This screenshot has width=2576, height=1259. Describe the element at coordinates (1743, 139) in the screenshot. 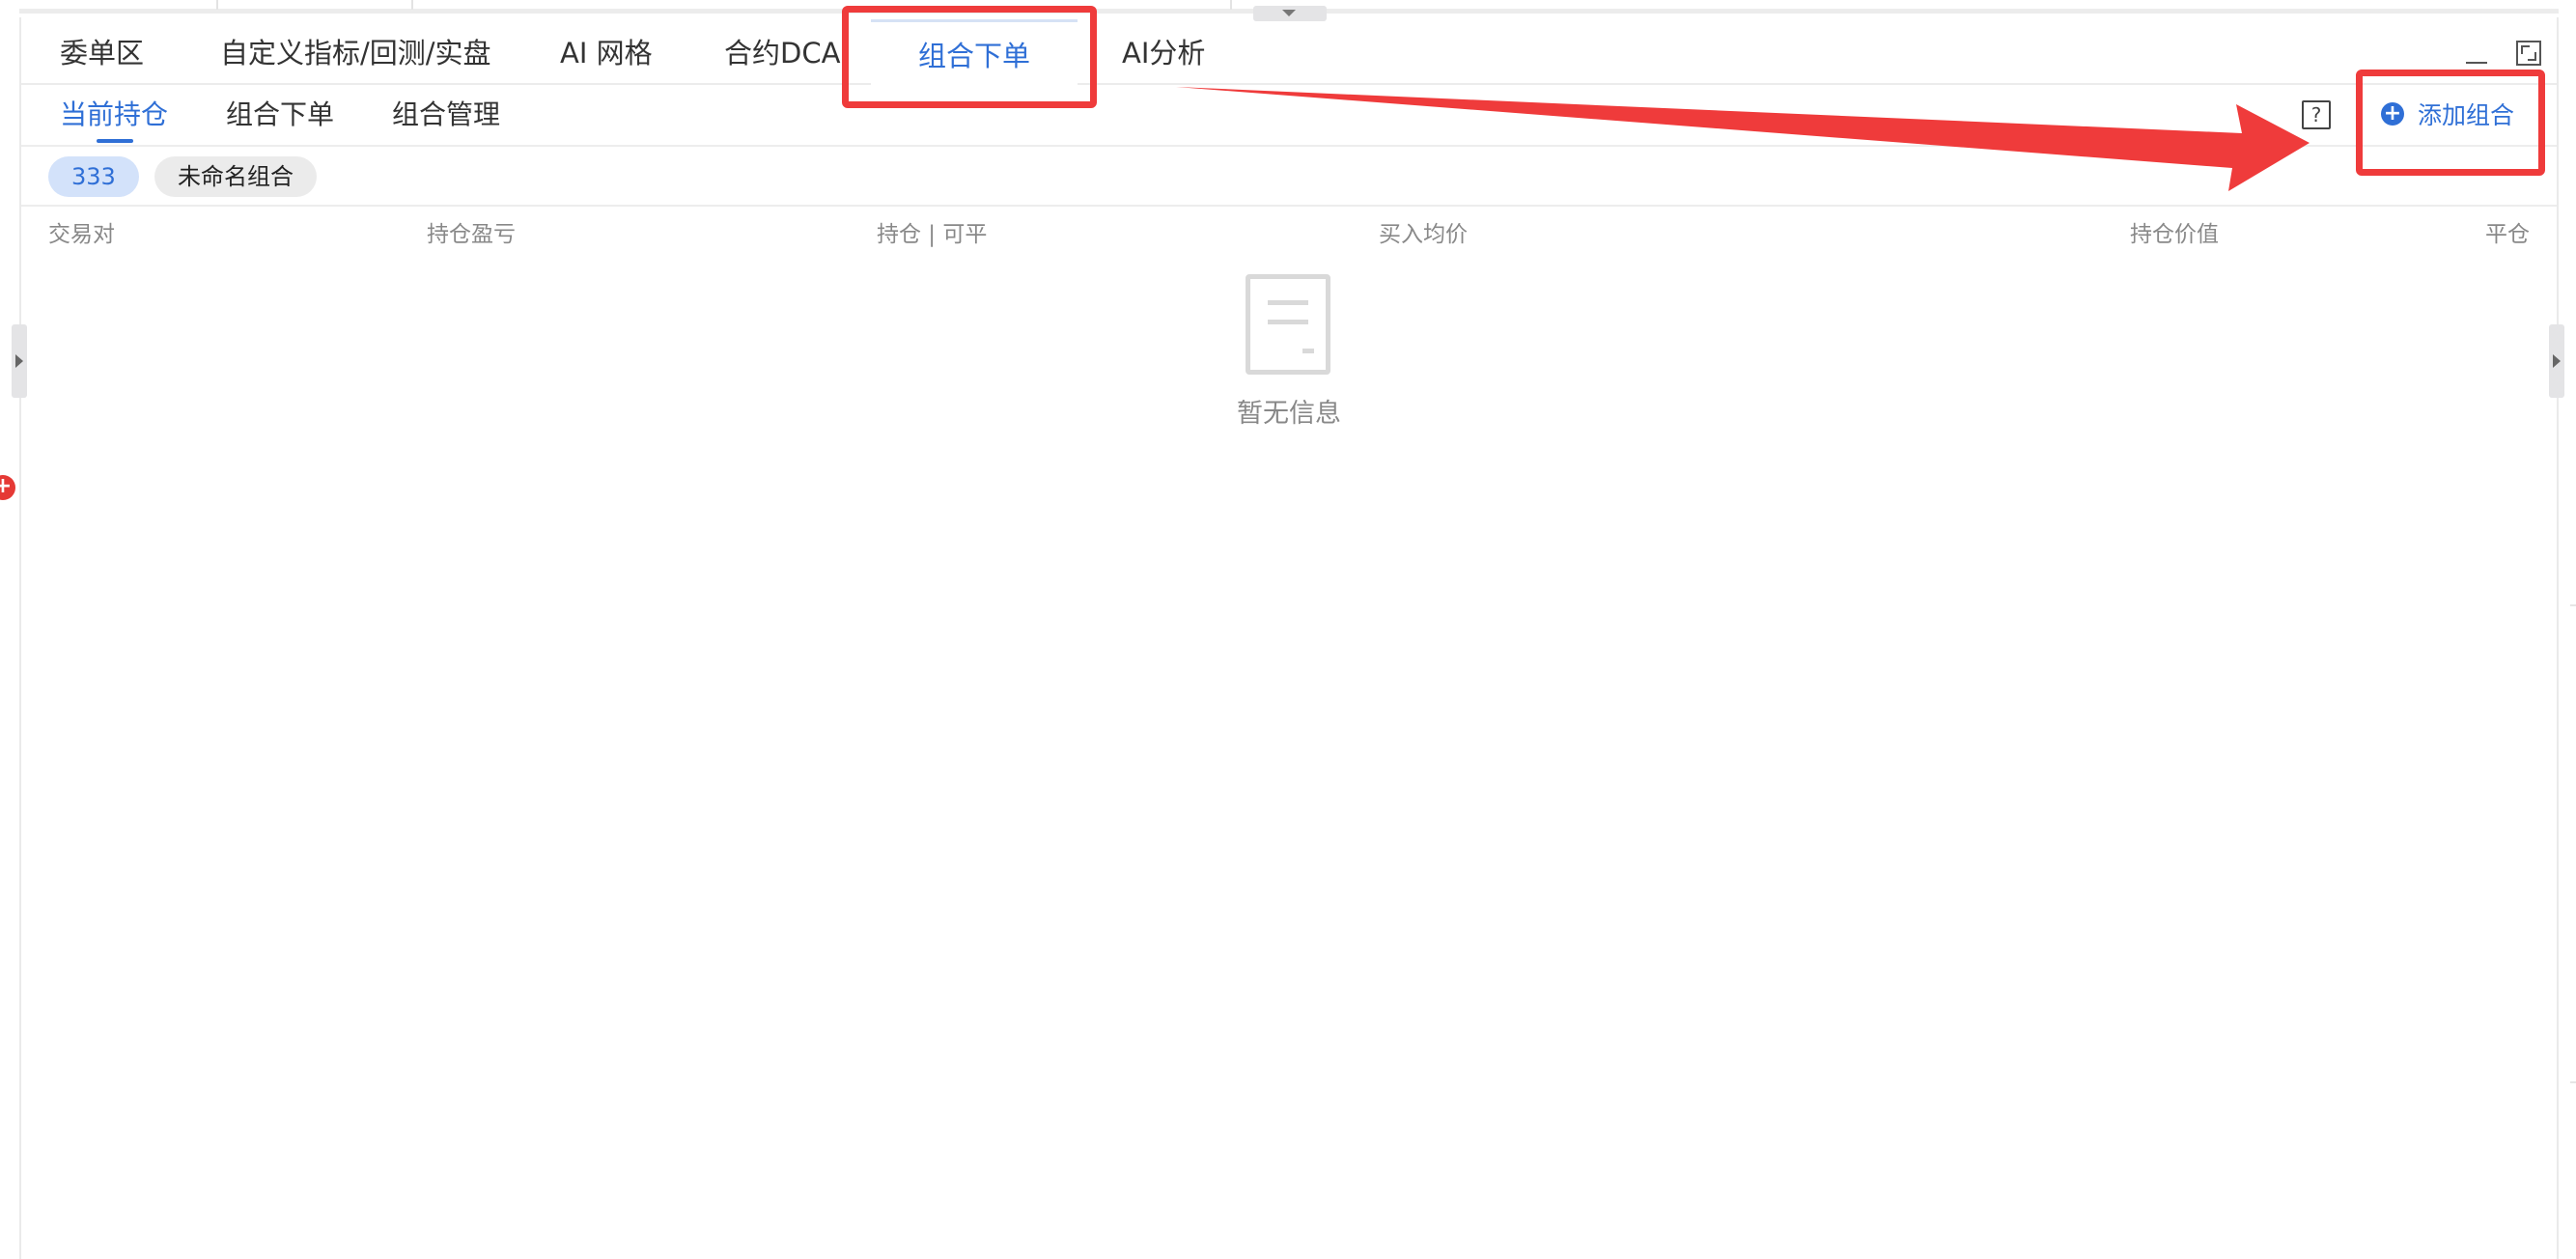

I see `annotation-arrow` at that location.